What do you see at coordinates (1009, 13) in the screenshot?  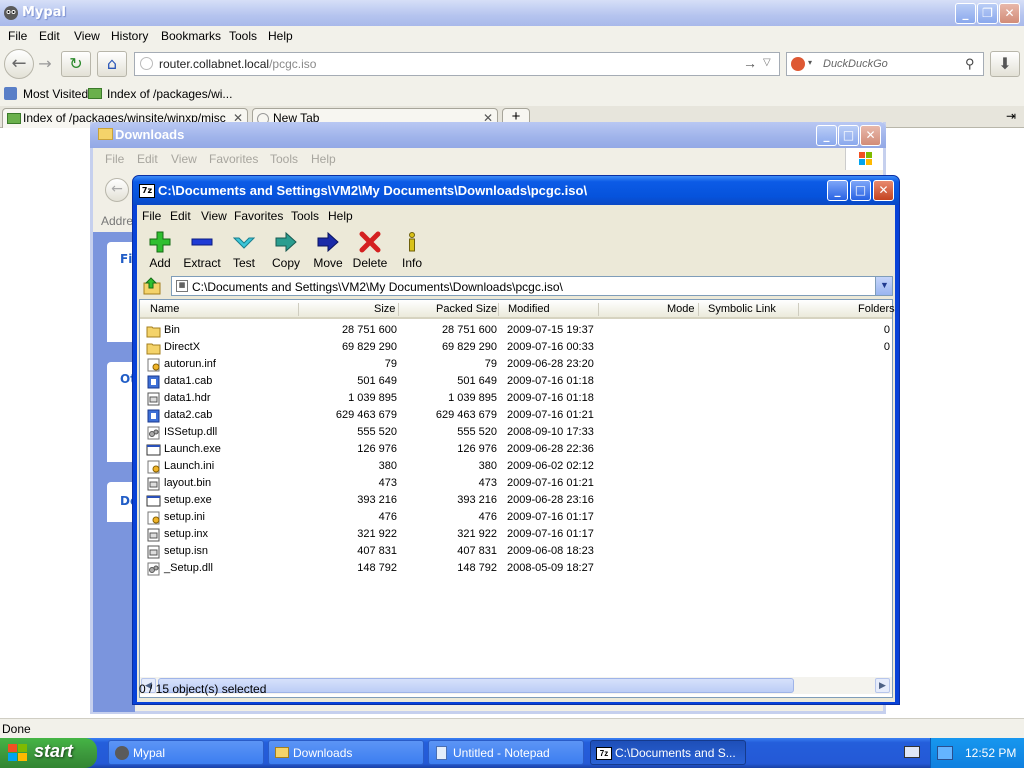 I see `browser-close-button: ✕` at bounding box center [1009, 13].